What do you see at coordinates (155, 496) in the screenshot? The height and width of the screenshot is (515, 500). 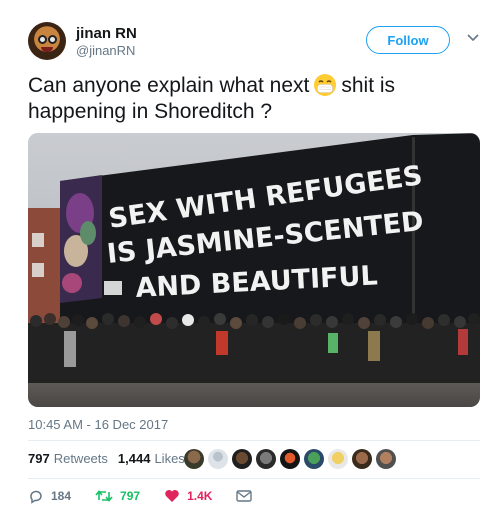 I see `tweet-actions: 184 797 1.4K` at bounding box center [155, 496].